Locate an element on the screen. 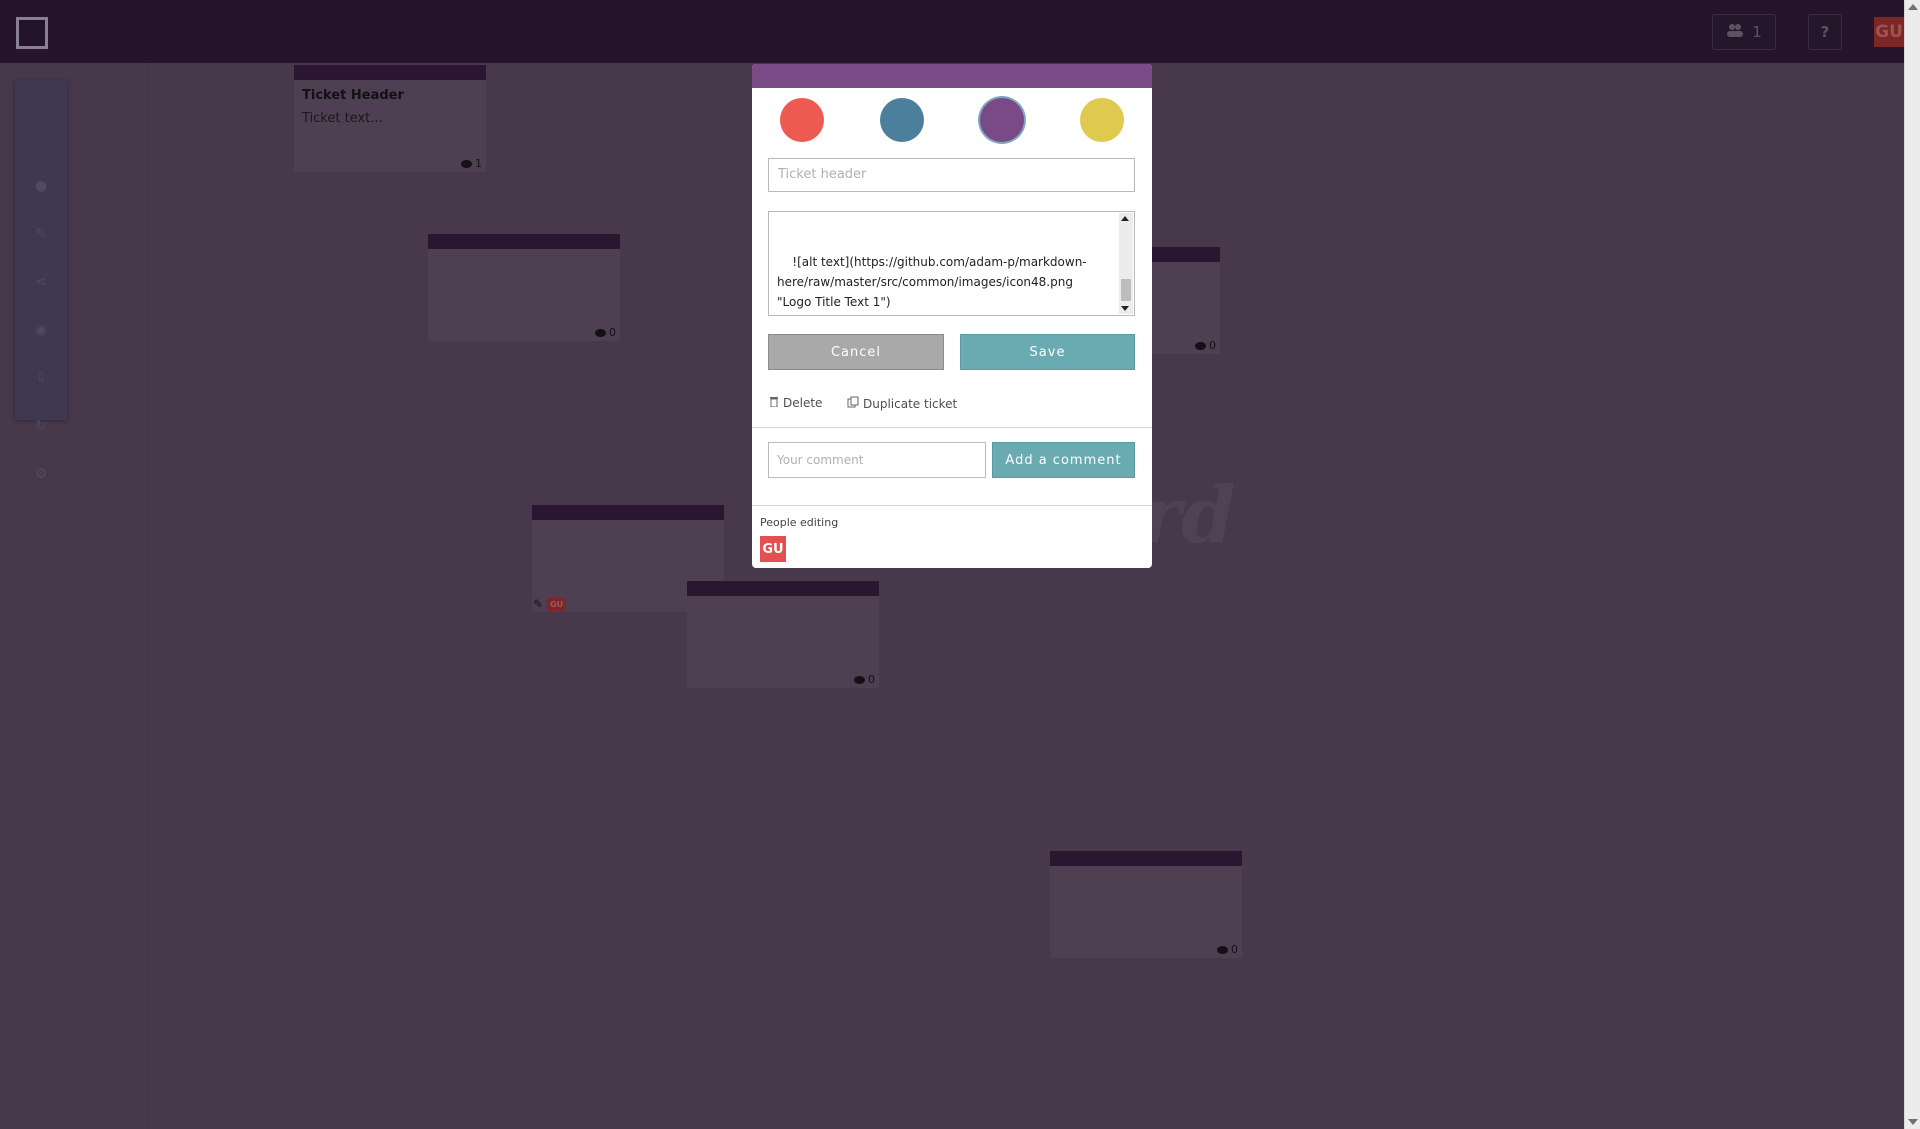 Image resolution: width=1920 pixels, height=1129 pixels. color-swatch-yellow is located at coordinates (1102, 120).